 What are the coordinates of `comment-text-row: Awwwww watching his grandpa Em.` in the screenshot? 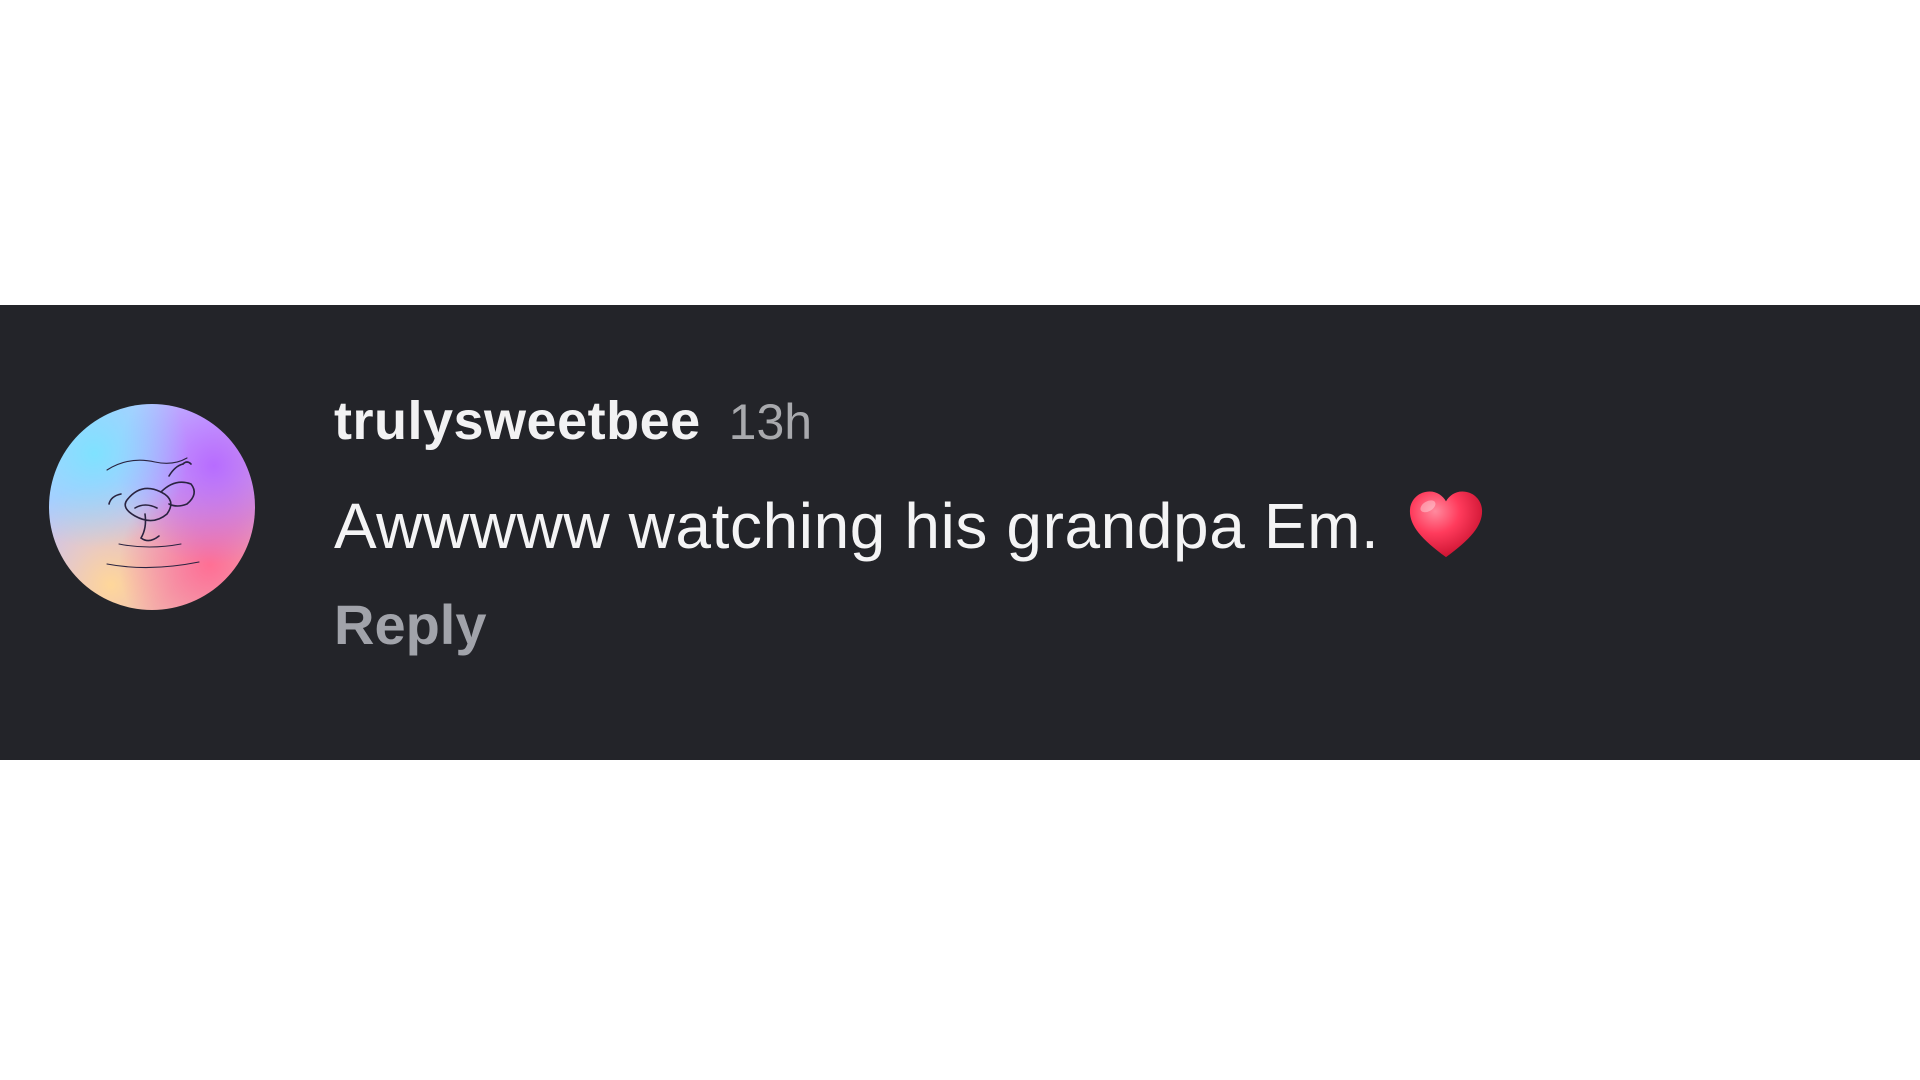 It's located at (1084, 526).